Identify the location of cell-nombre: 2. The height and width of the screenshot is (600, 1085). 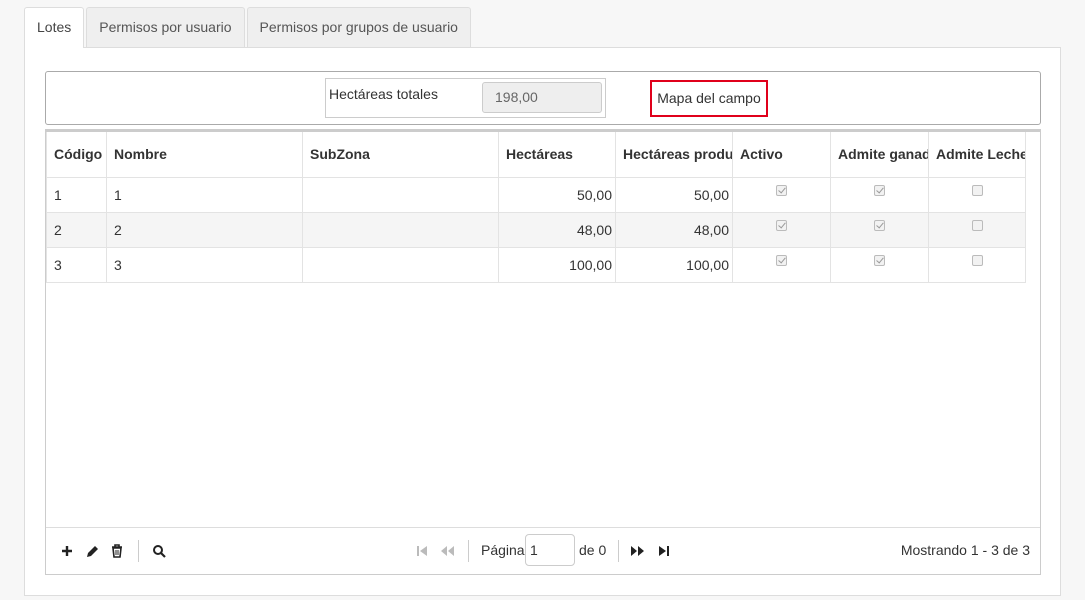
(204, 229).